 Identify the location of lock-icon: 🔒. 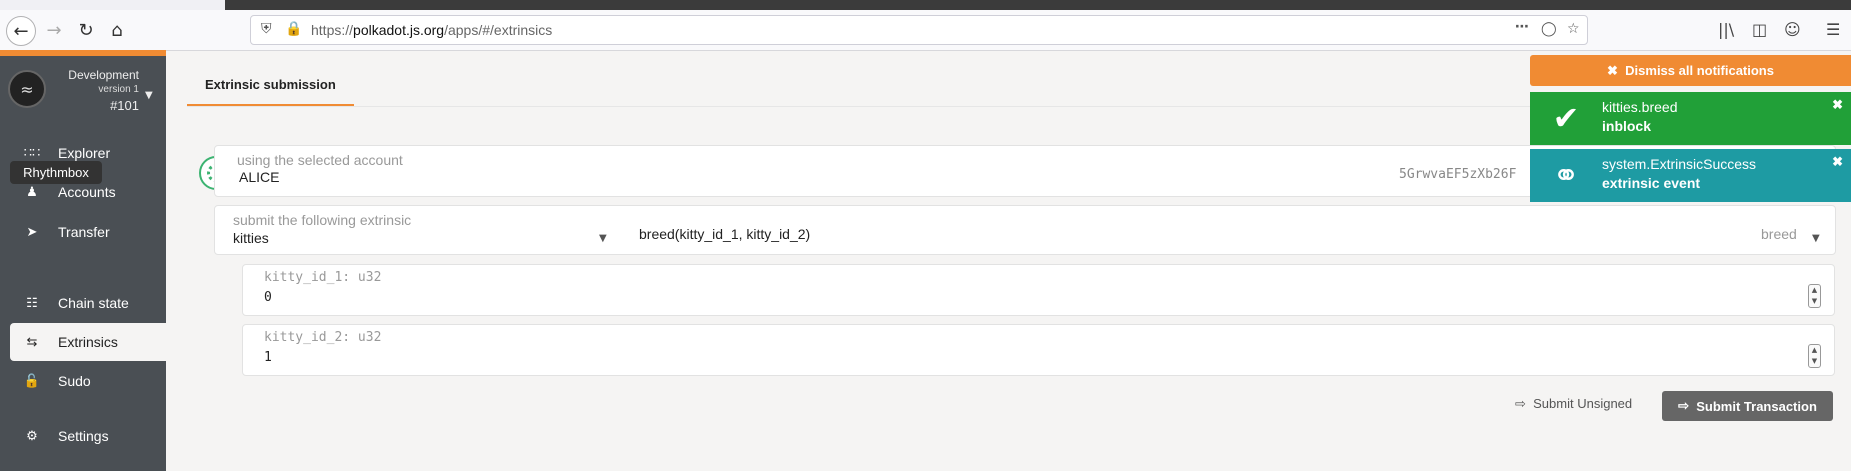
(293, 29).